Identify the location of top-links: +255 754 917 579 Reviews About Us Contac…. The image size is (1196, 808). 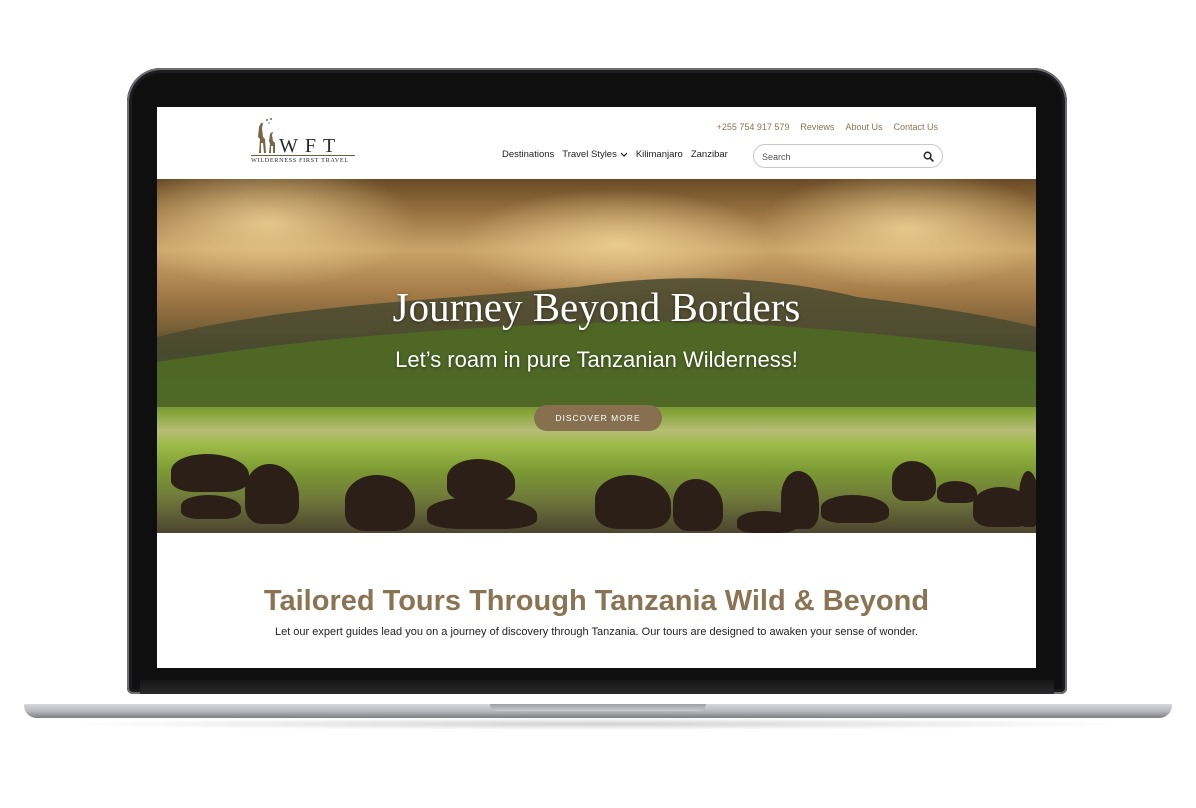
(827, 127).